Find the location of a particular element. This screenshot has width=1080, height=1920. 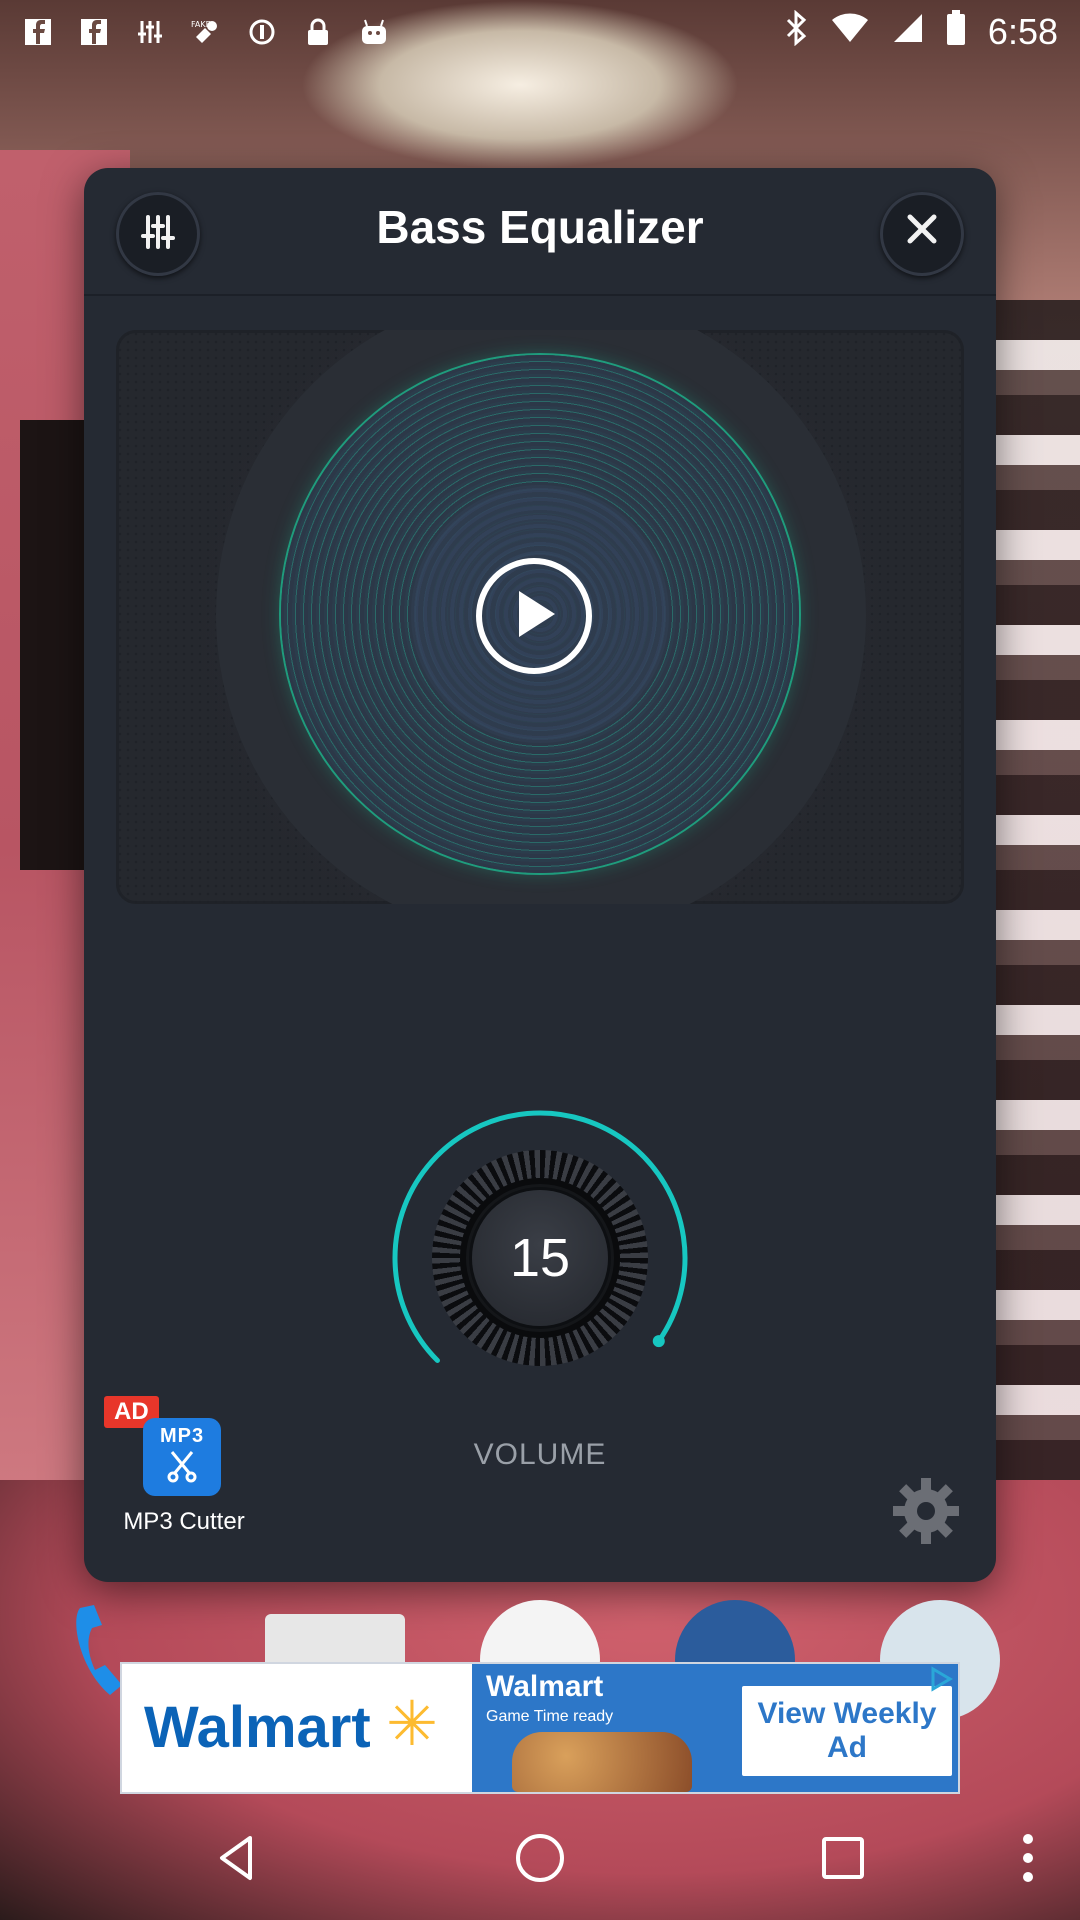

adchoices-icon is located at coordinates (941, 1679).